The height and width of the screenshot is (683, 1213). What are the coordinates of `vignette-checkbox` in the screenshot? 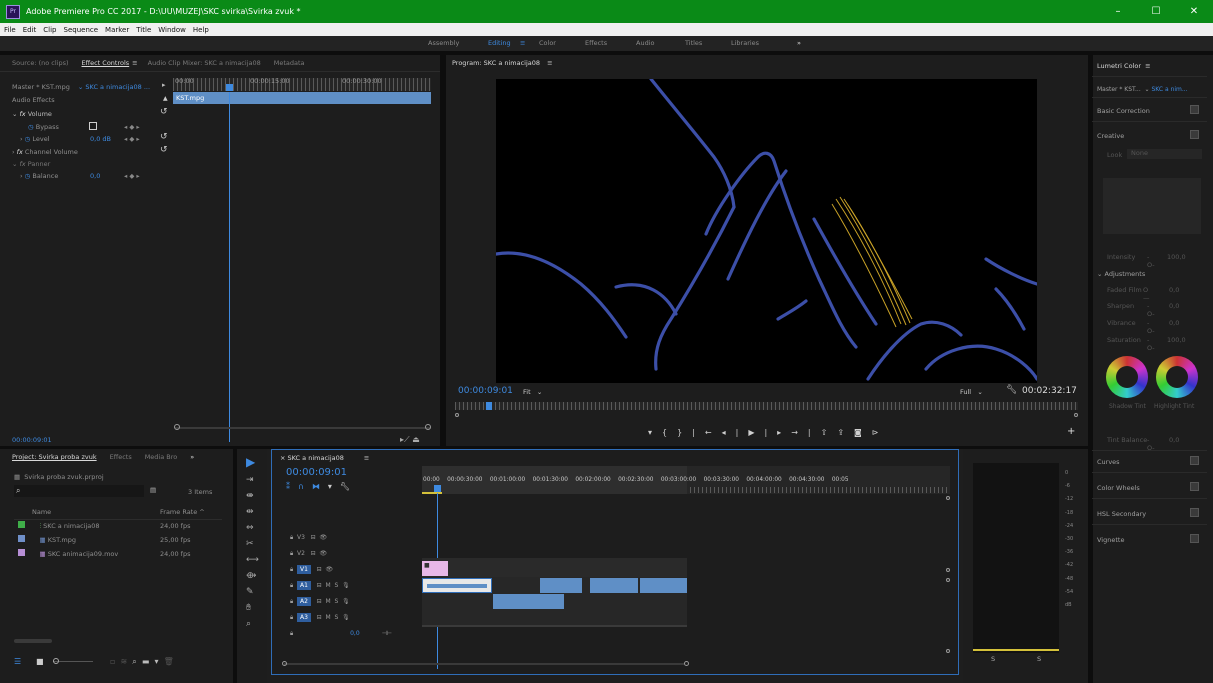 It's located at (1194, 538).